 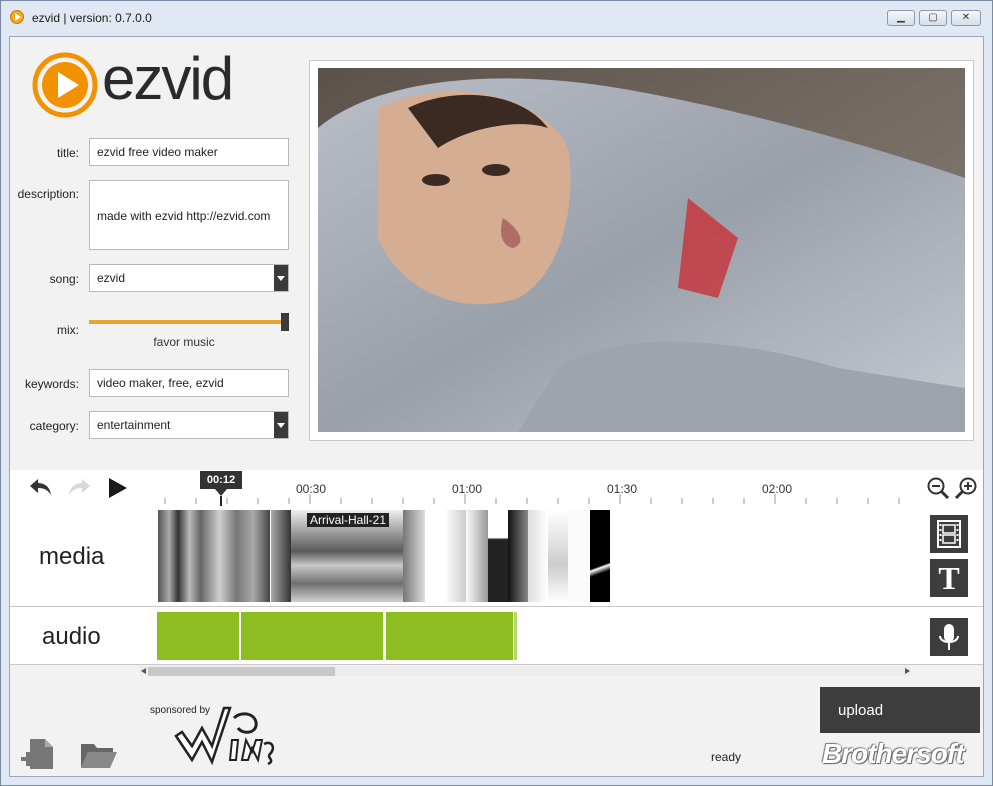 What do you see at coordinates (118, 488) in the screenshot?
I see `play-icon` at bounding box center [118, 488].